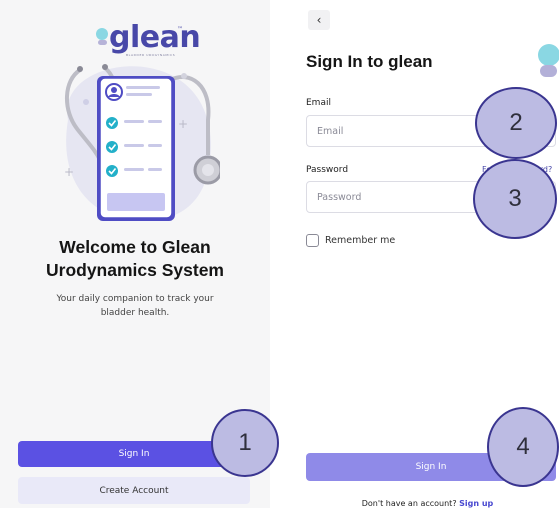 The width and height of the screenshot is (559, 508). Describe the element at coordinates (409, 503) in the screenshot. I see `signup-prompt-text: Don't have an account?` at that location.